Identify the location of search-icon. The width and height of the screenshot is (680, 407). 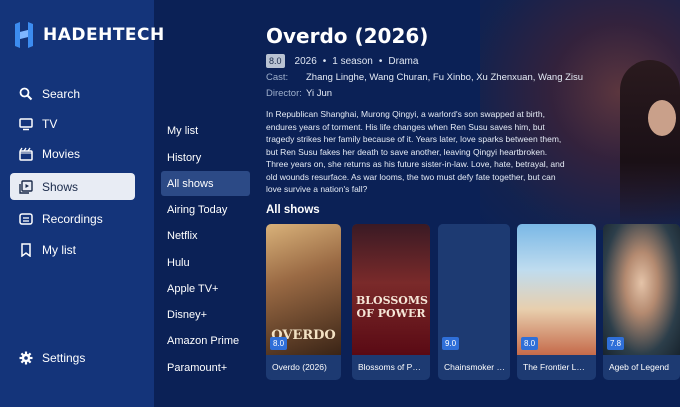
(26, 94).